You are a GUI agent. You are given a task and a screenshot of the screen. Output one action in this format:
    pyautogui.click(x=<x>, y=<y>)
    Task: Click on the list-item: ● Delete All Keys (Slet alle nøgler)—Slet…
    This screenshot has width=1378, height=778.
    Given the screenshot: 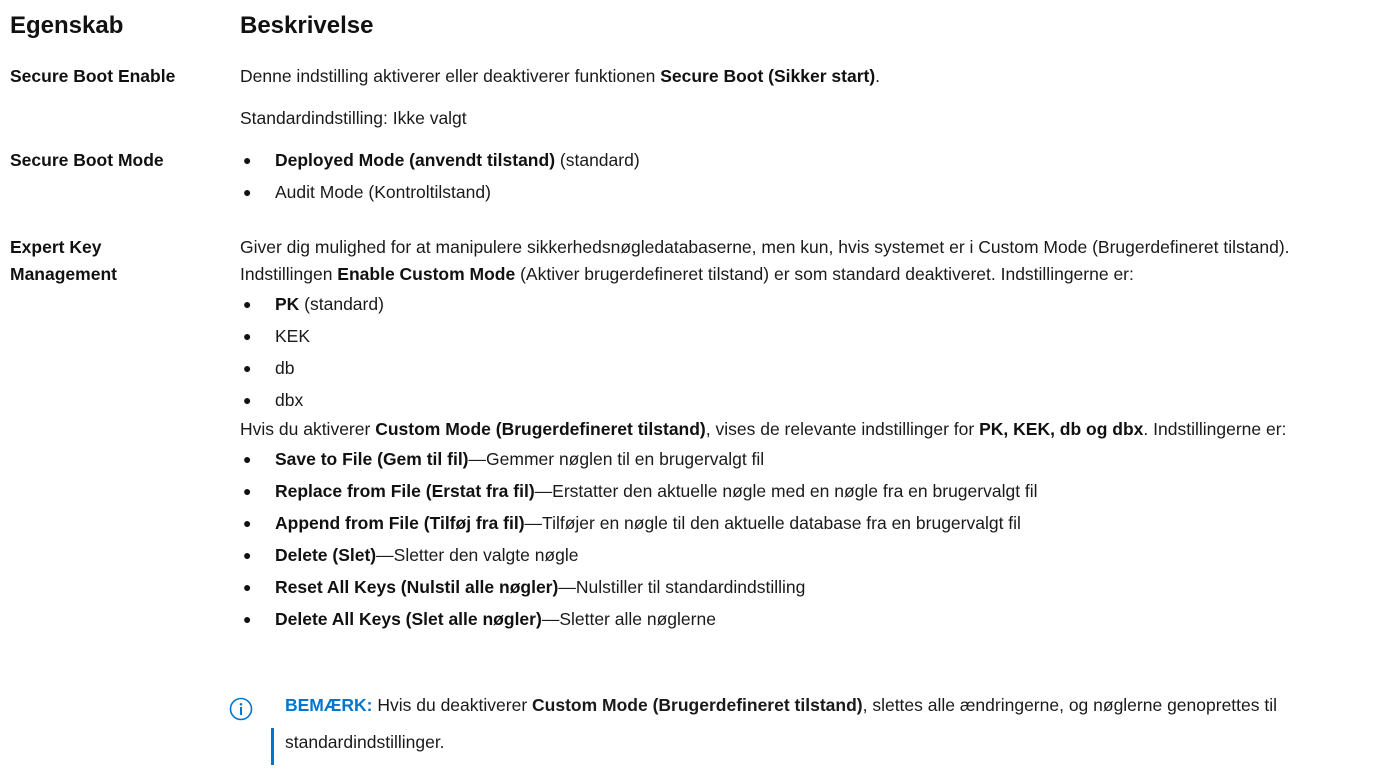 What is the action you would take?
    pyautogui.click(x=800, y=619)
    